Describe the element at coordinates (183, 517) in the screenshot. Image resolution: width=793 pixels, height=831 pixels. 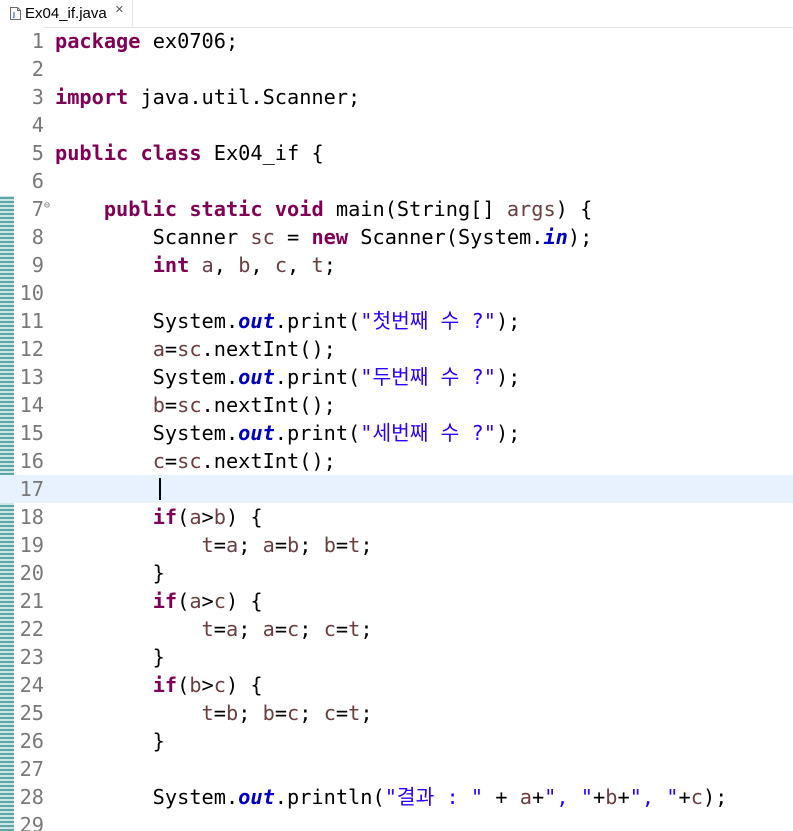
I see `code-token: (` at that location.